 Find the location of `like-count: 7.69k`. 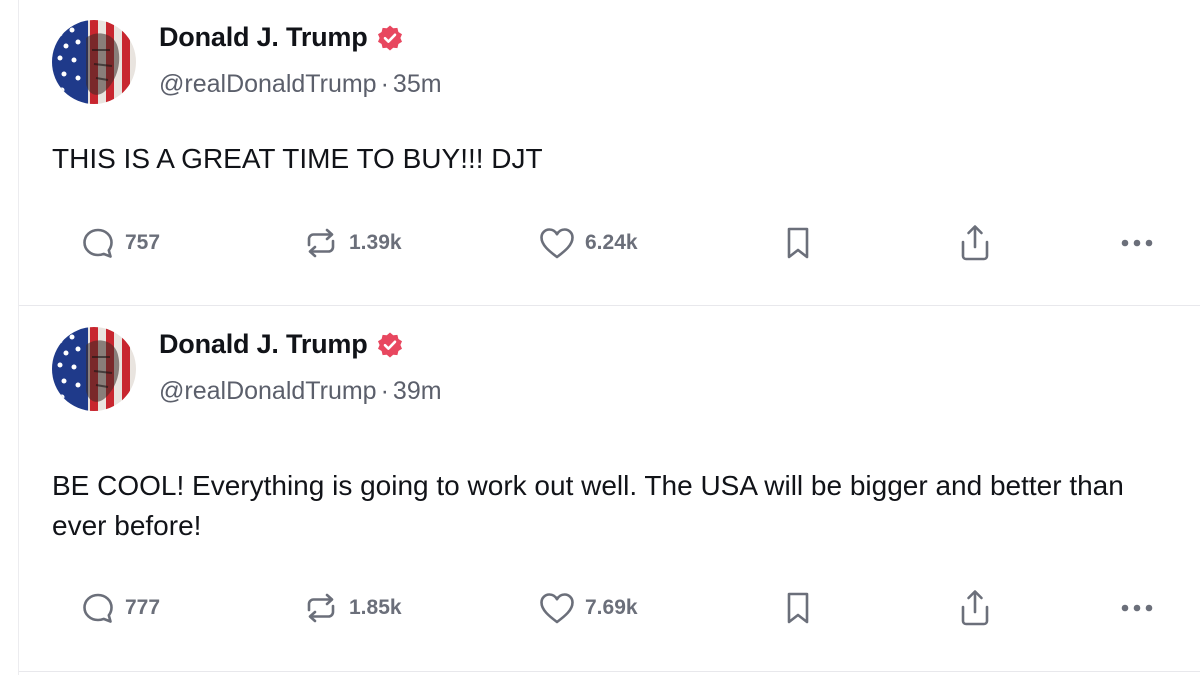

like-count: 7.69k is located at coordinates (611, 607).